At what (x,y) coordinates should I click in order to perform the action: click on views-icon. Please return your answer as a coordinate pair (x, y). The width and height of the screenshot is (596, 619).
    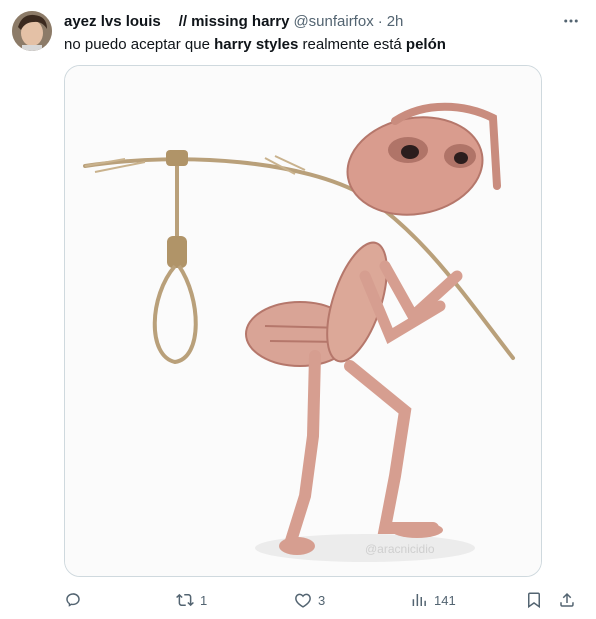
    Looking at the image, I should click on (419, 600).